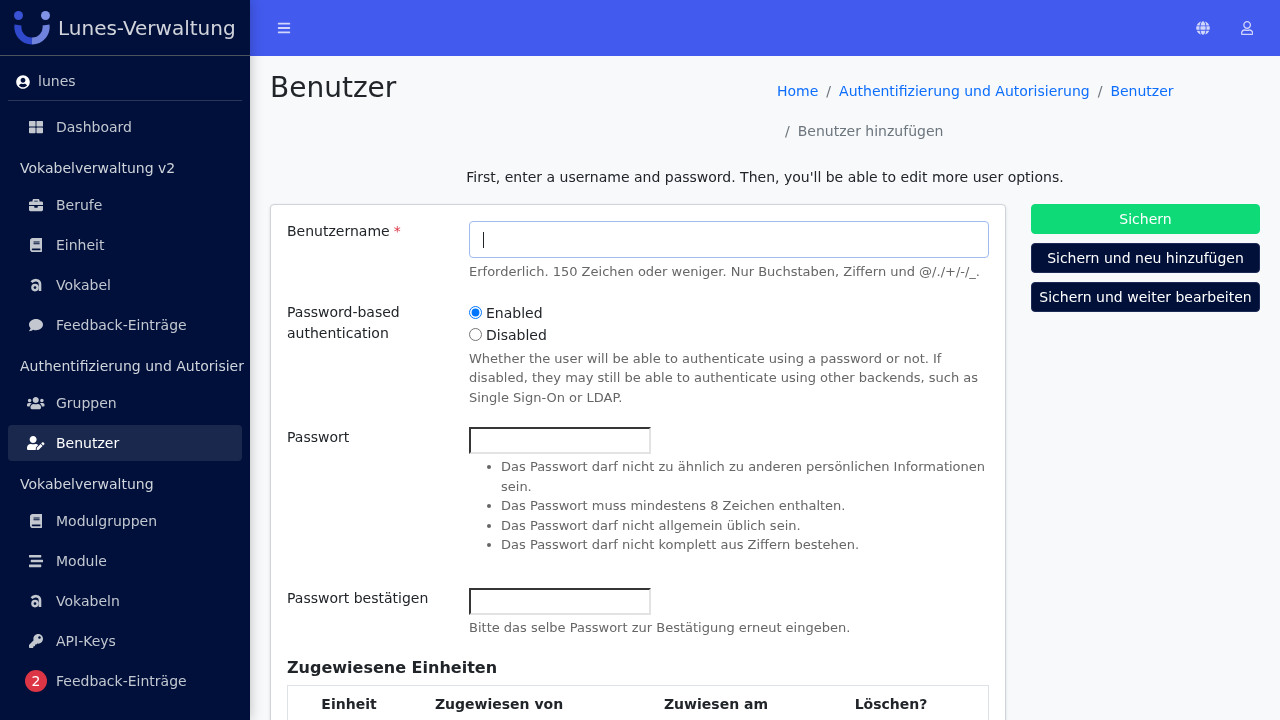 This screenshot has width=1280, height=720. Describe the element at coordinates (87, 484) in the screenshot. I see `nav-section-header: Vokabelverwaltung` at that location.